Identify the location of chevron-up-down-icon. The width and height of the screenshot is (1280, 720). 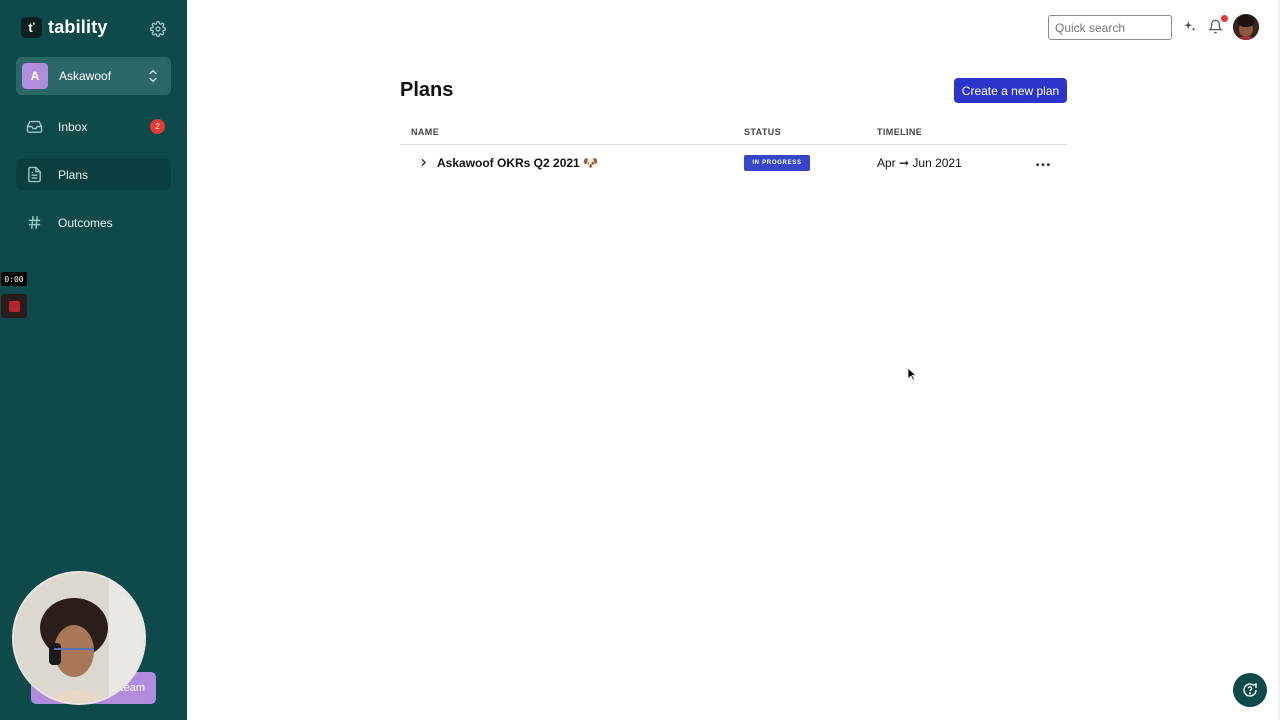
(153, 76).